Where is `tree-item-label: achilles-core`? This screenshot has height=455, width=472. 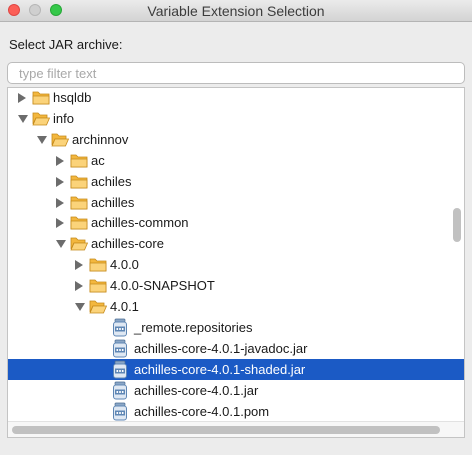 tree-item-label: achilles-core is located at coordinates (127, 244).